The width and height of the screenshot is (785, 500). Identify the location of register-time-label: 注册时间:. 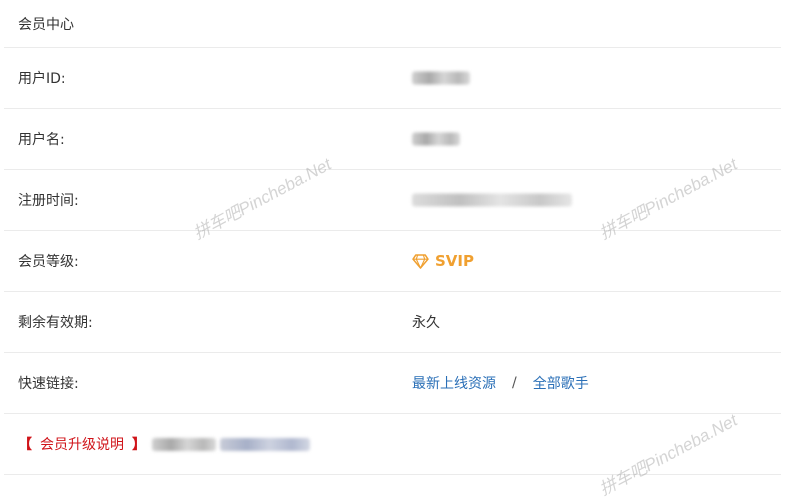
(48, 201).